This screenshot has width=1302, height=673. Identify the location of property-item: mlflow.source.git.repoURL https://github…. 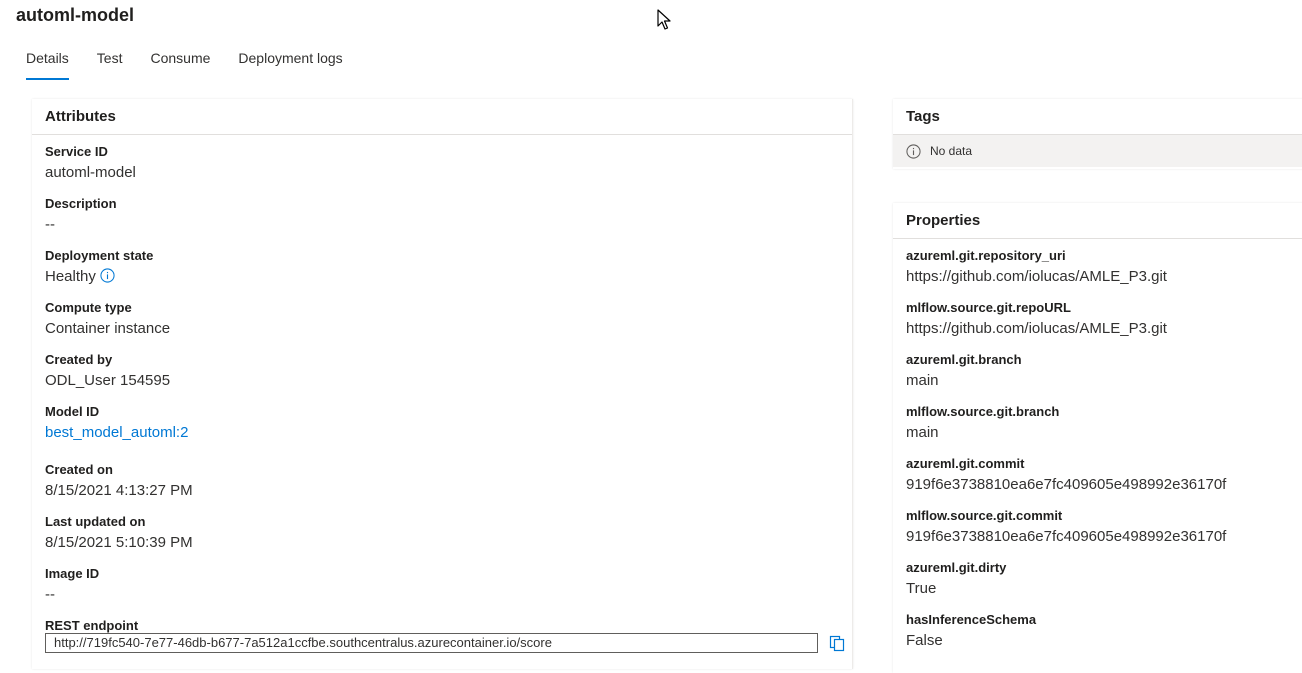
(1036, 319).